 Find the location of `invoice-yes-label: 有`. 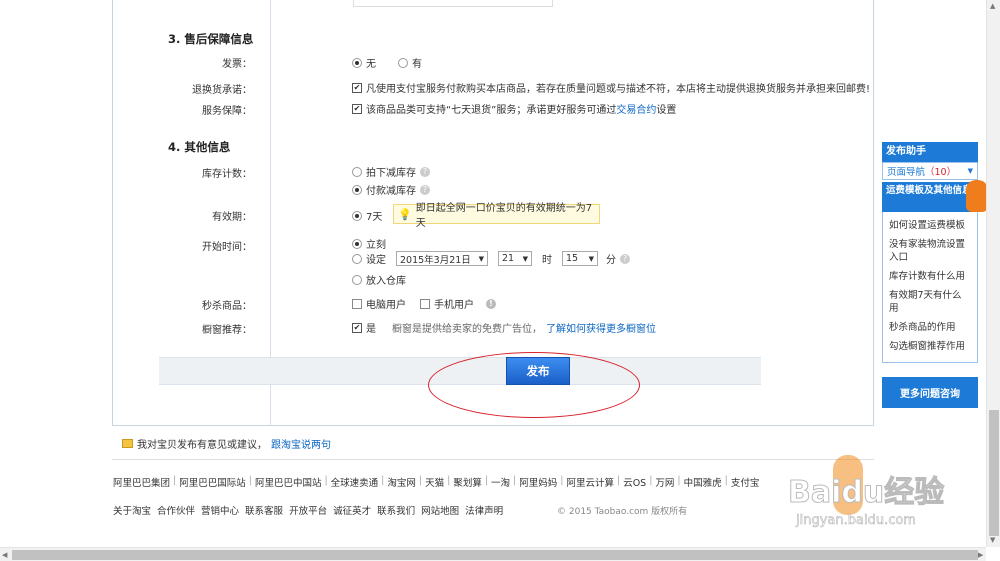

invoice-yes-label: 有 is located at coordinates (417, 64).